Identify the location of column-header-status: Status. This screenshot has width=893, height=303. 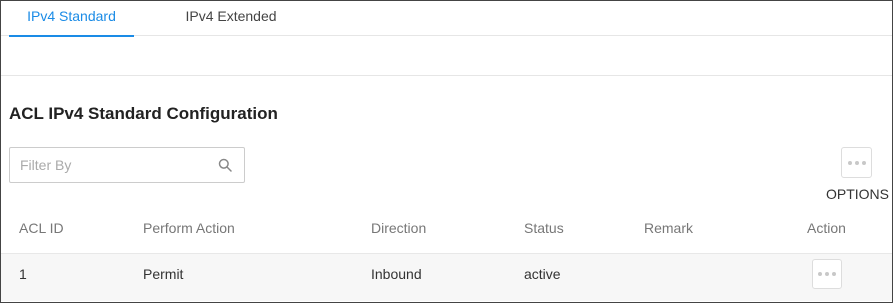
(544, 228).